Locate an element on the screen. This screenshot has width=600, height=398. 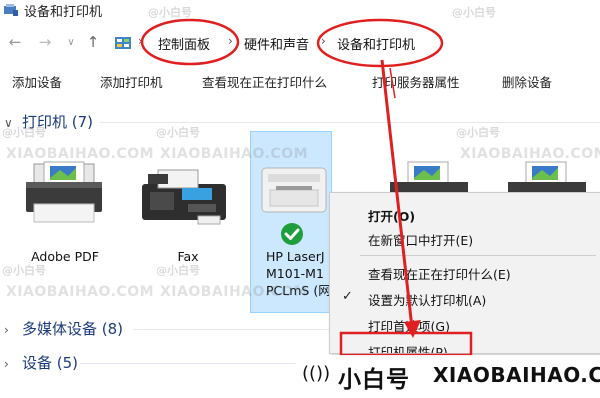
forward-icon: → is located at coordinates (45, 42).